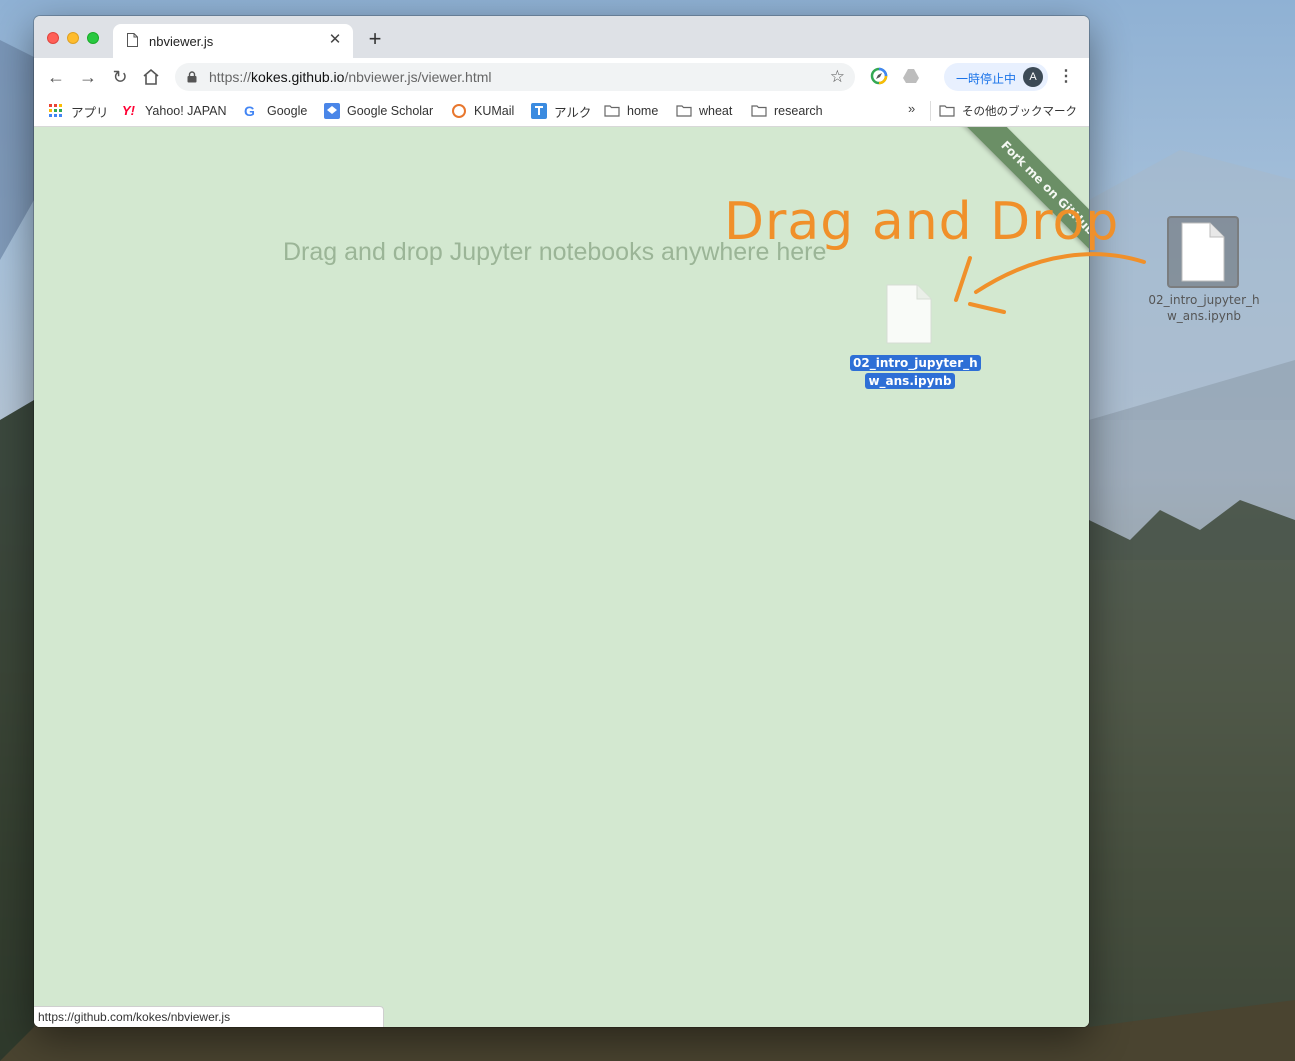  Describe the element at coordinates (915, 372) in the screenshot. I see `dragged-file-name: 02_intro_jupyter_h w_ans.ipynb` at that location.